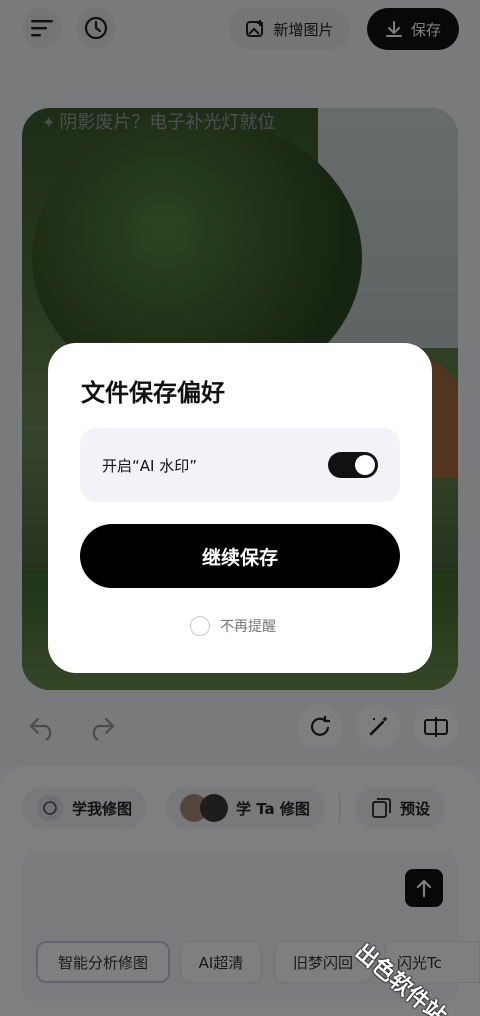 The height and width of the screenshot is (1016, 480). I want to click on watermark-setting-row: 开启“AI 水印”, so click(240, 465).